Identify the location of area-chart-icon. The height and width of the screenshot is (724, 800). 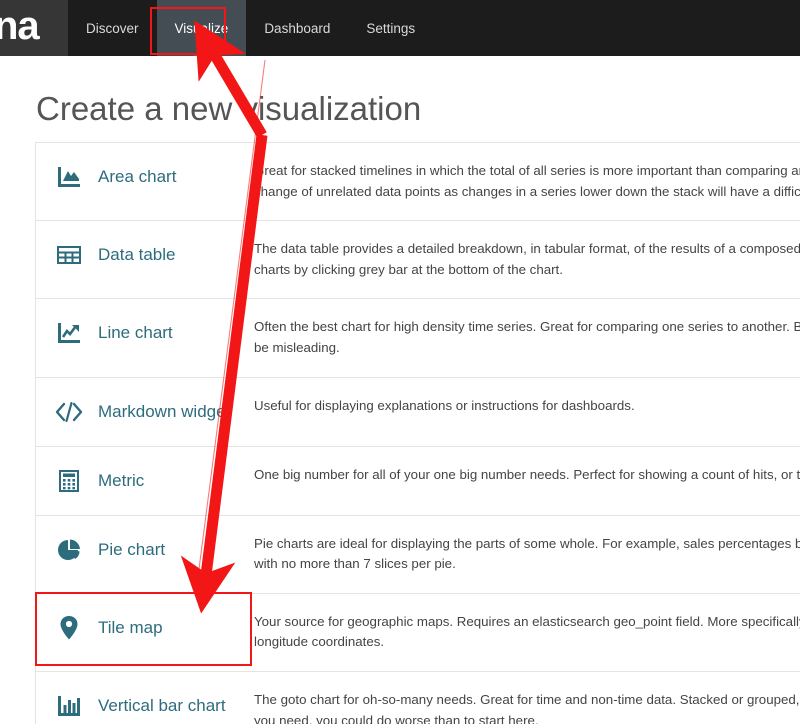
(69, 177).